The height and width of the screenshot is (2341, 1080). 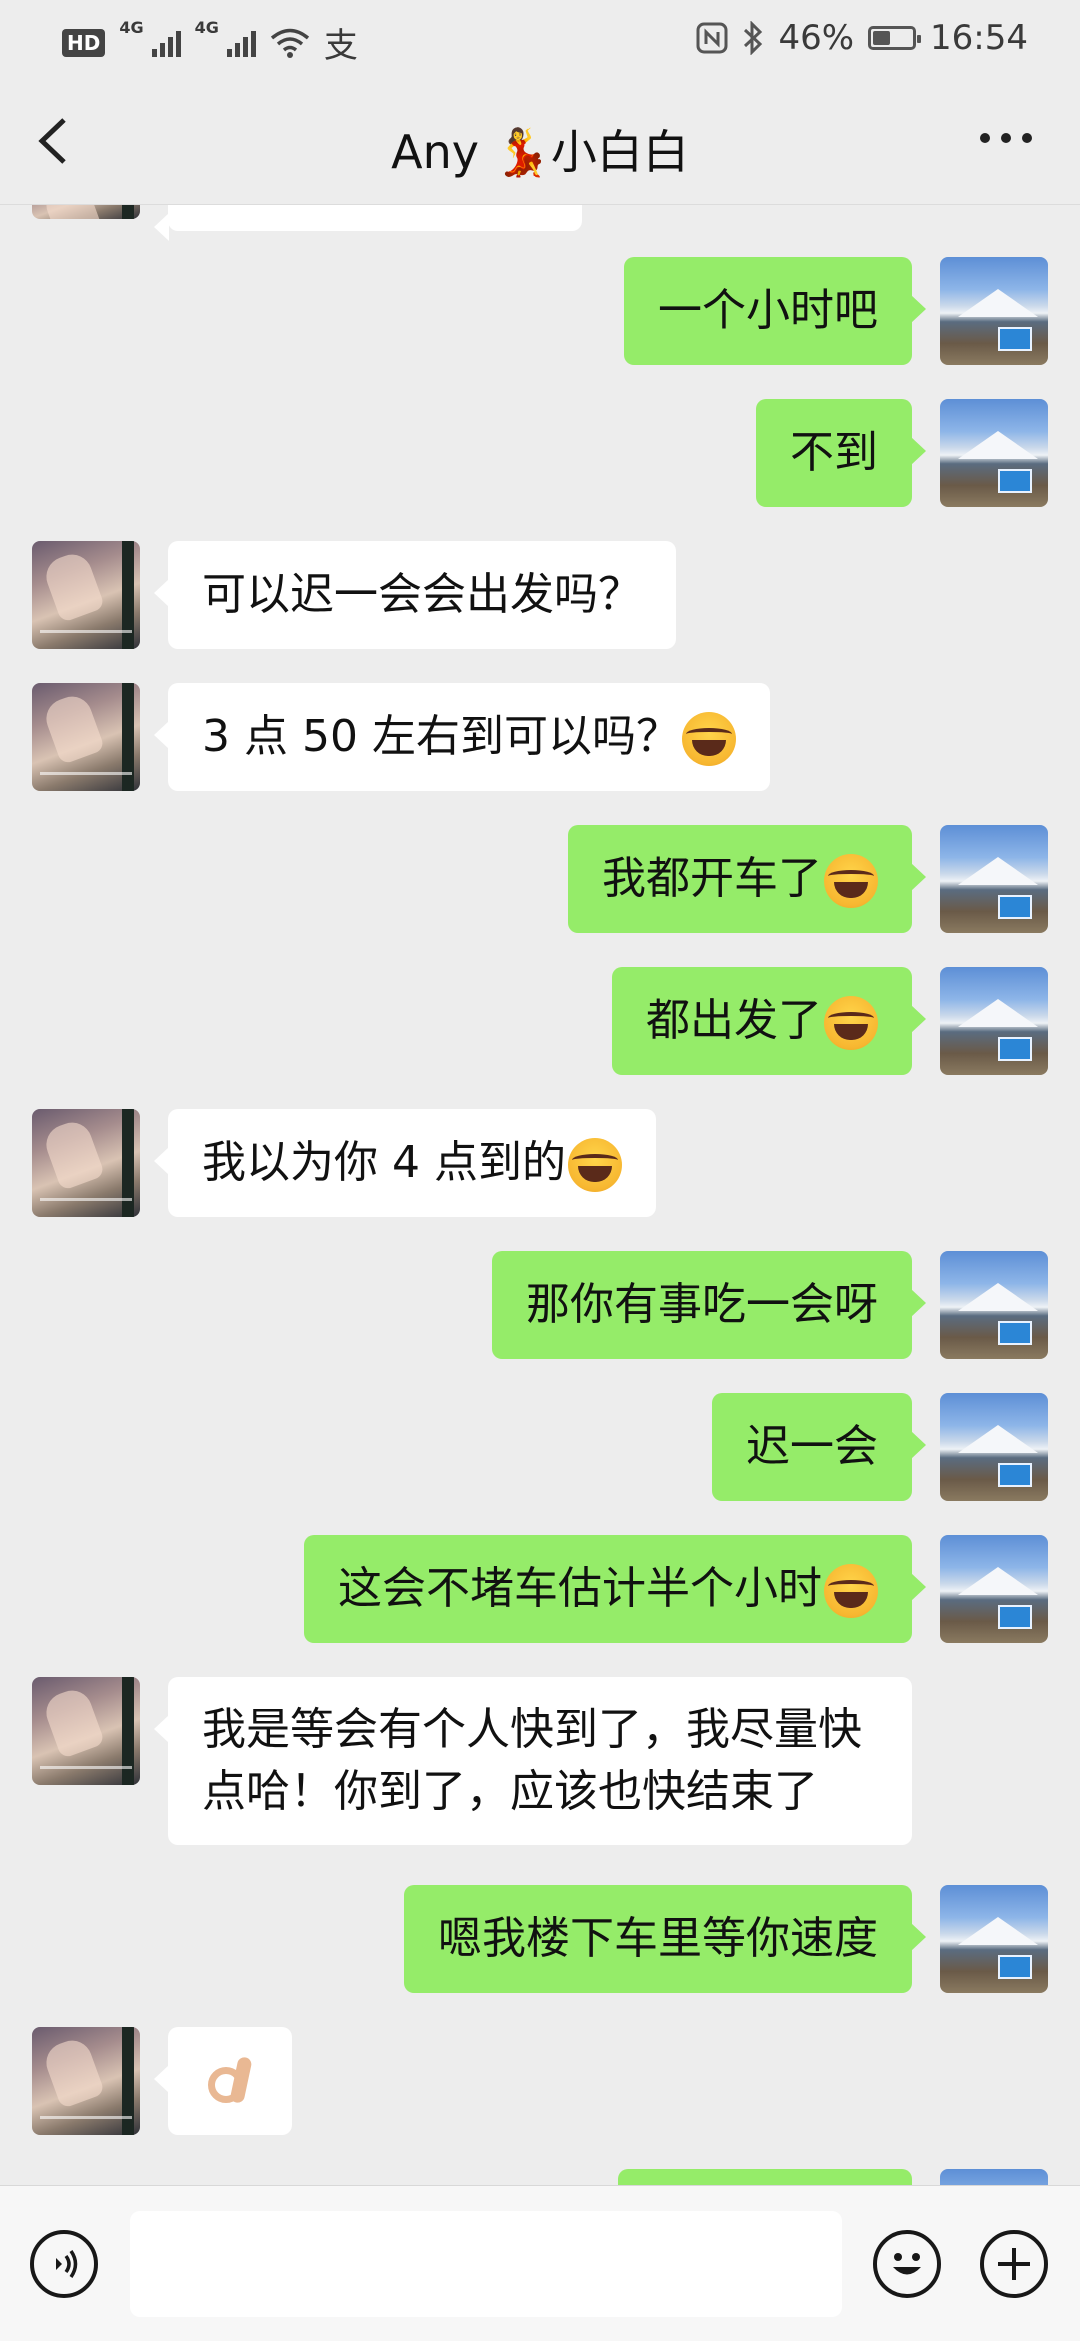 What do you see at coordinates (712, 878) in the screenshot?
I see `message-text: 我都开车了` at bounding box center [712, 878].